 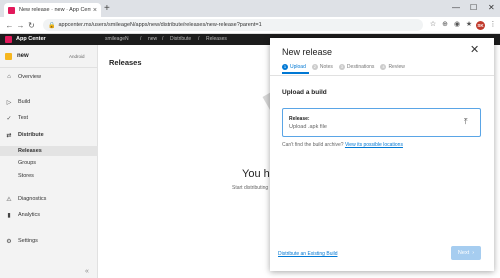 I want to click on extension-icon: ⊕, so click(x=445, y=25).